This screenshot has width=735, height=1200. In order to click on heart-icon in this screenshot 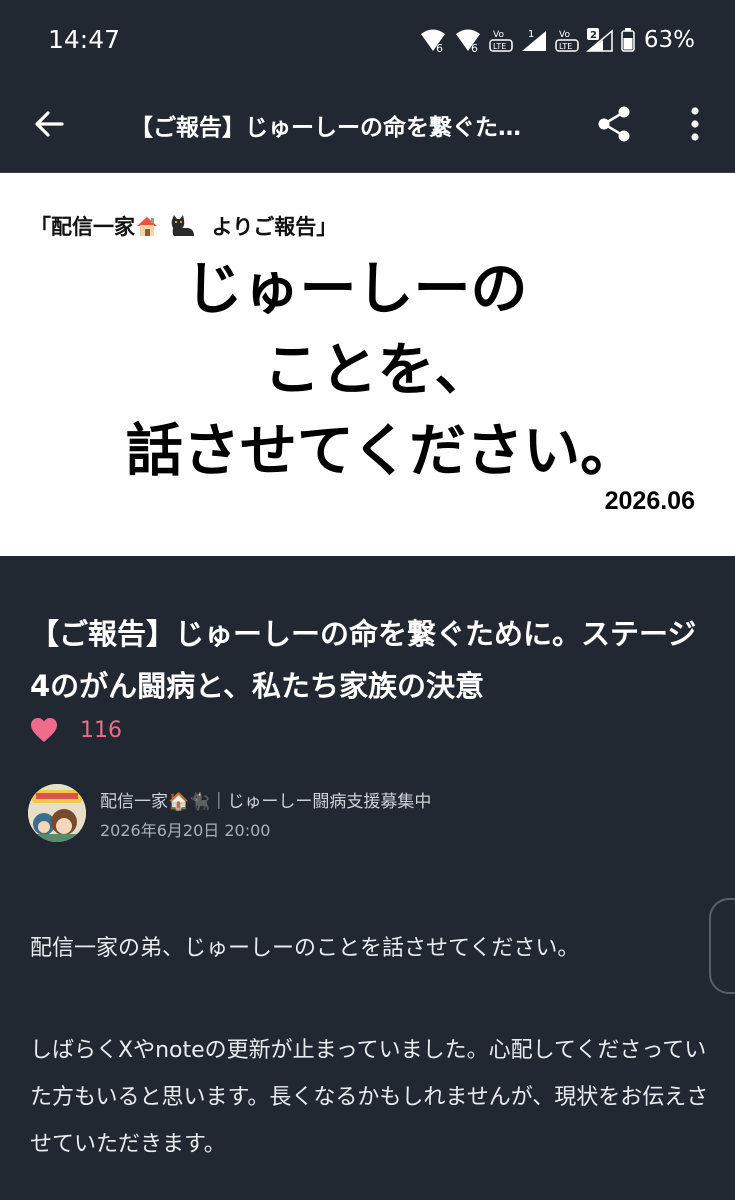, I will do `click(44, 730)`.